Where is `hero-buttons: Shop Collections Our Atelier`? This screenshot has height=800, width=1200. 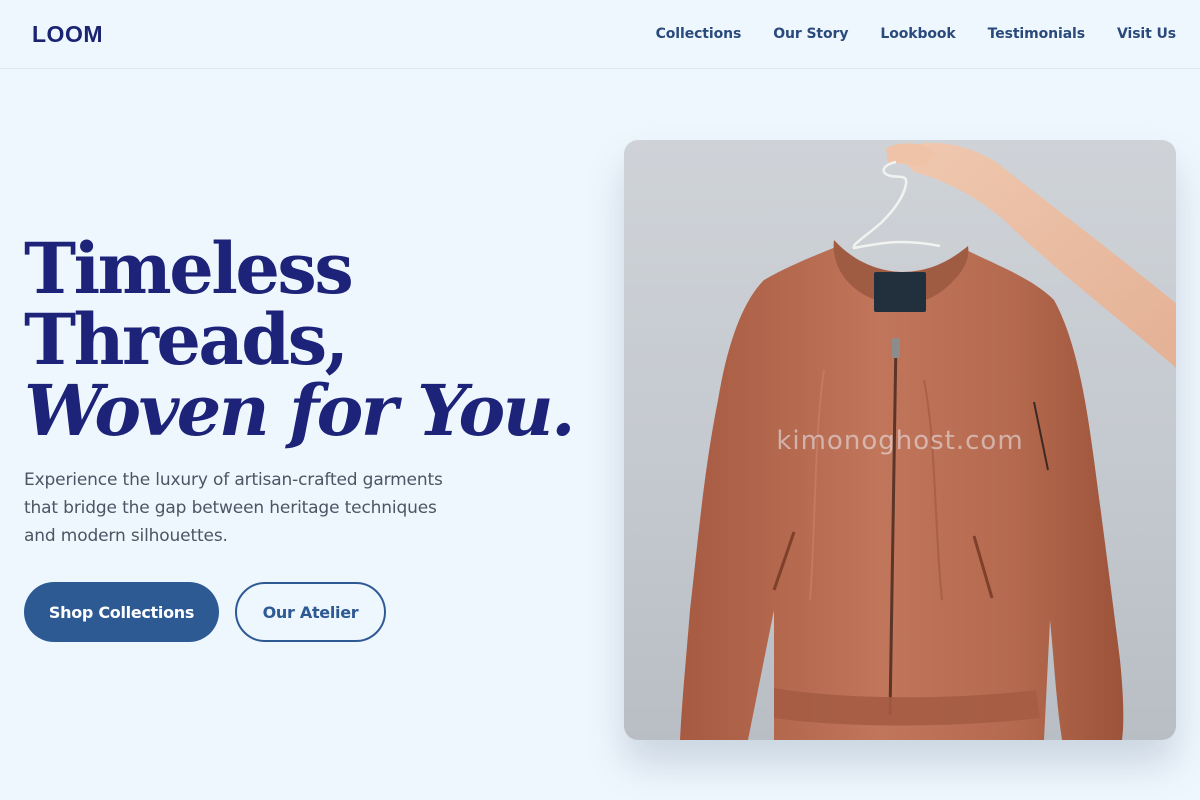 hero-buttons: Shop Collections Our Atelier is located at coordinates (284, 612).